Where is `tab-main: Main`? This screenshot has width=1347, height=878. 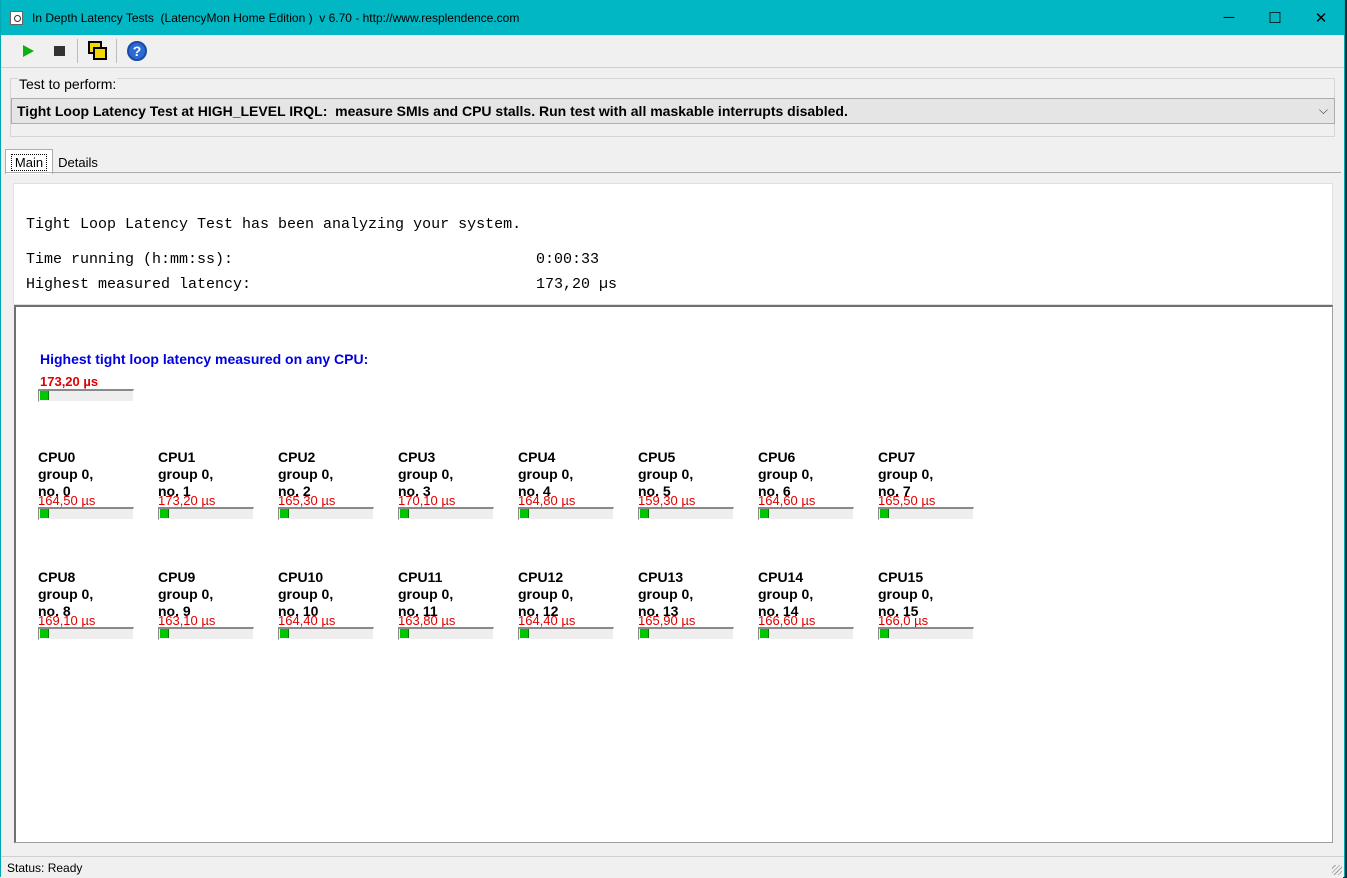 tab-main: Main is located at coordinates (29, 161).